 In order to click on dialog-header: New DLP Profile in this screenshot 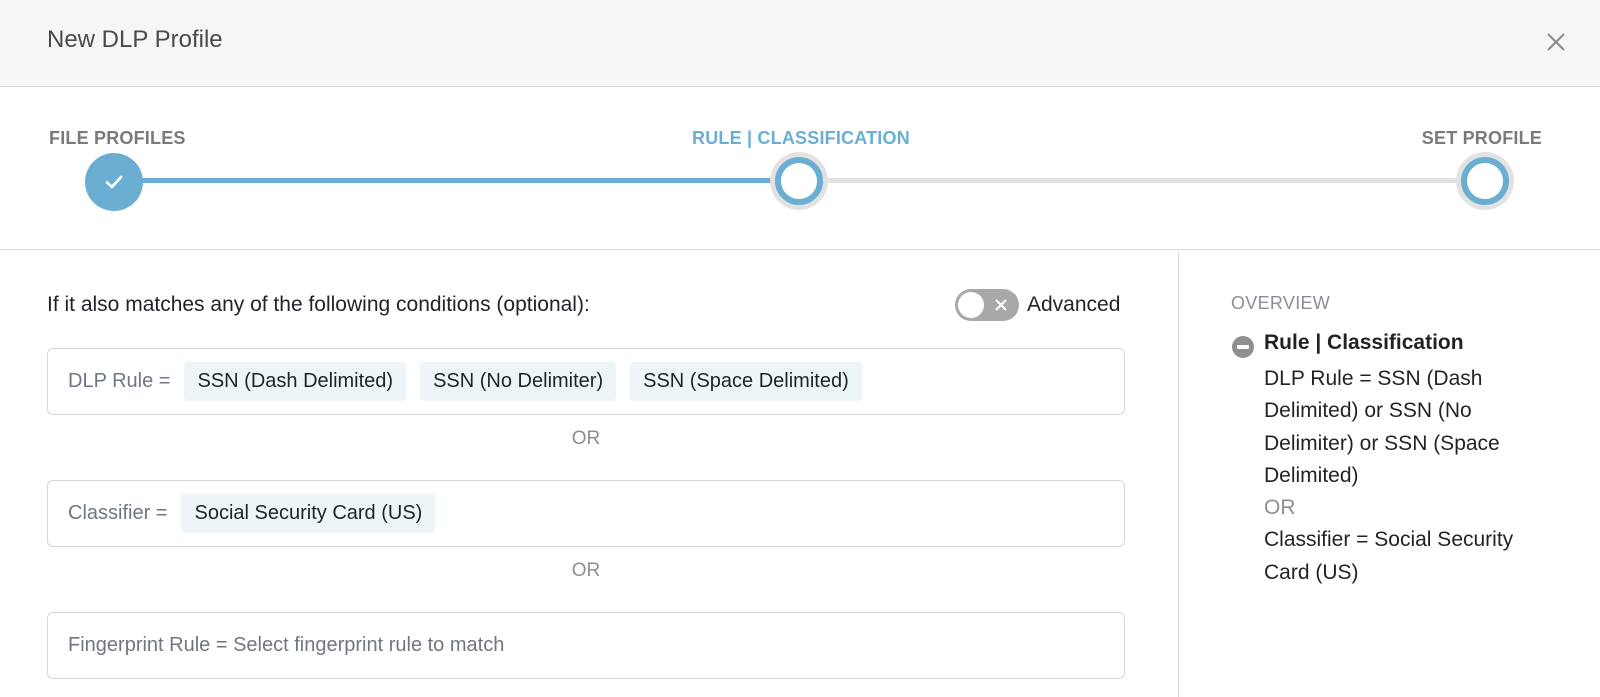, I will do `click(800, 43)`.